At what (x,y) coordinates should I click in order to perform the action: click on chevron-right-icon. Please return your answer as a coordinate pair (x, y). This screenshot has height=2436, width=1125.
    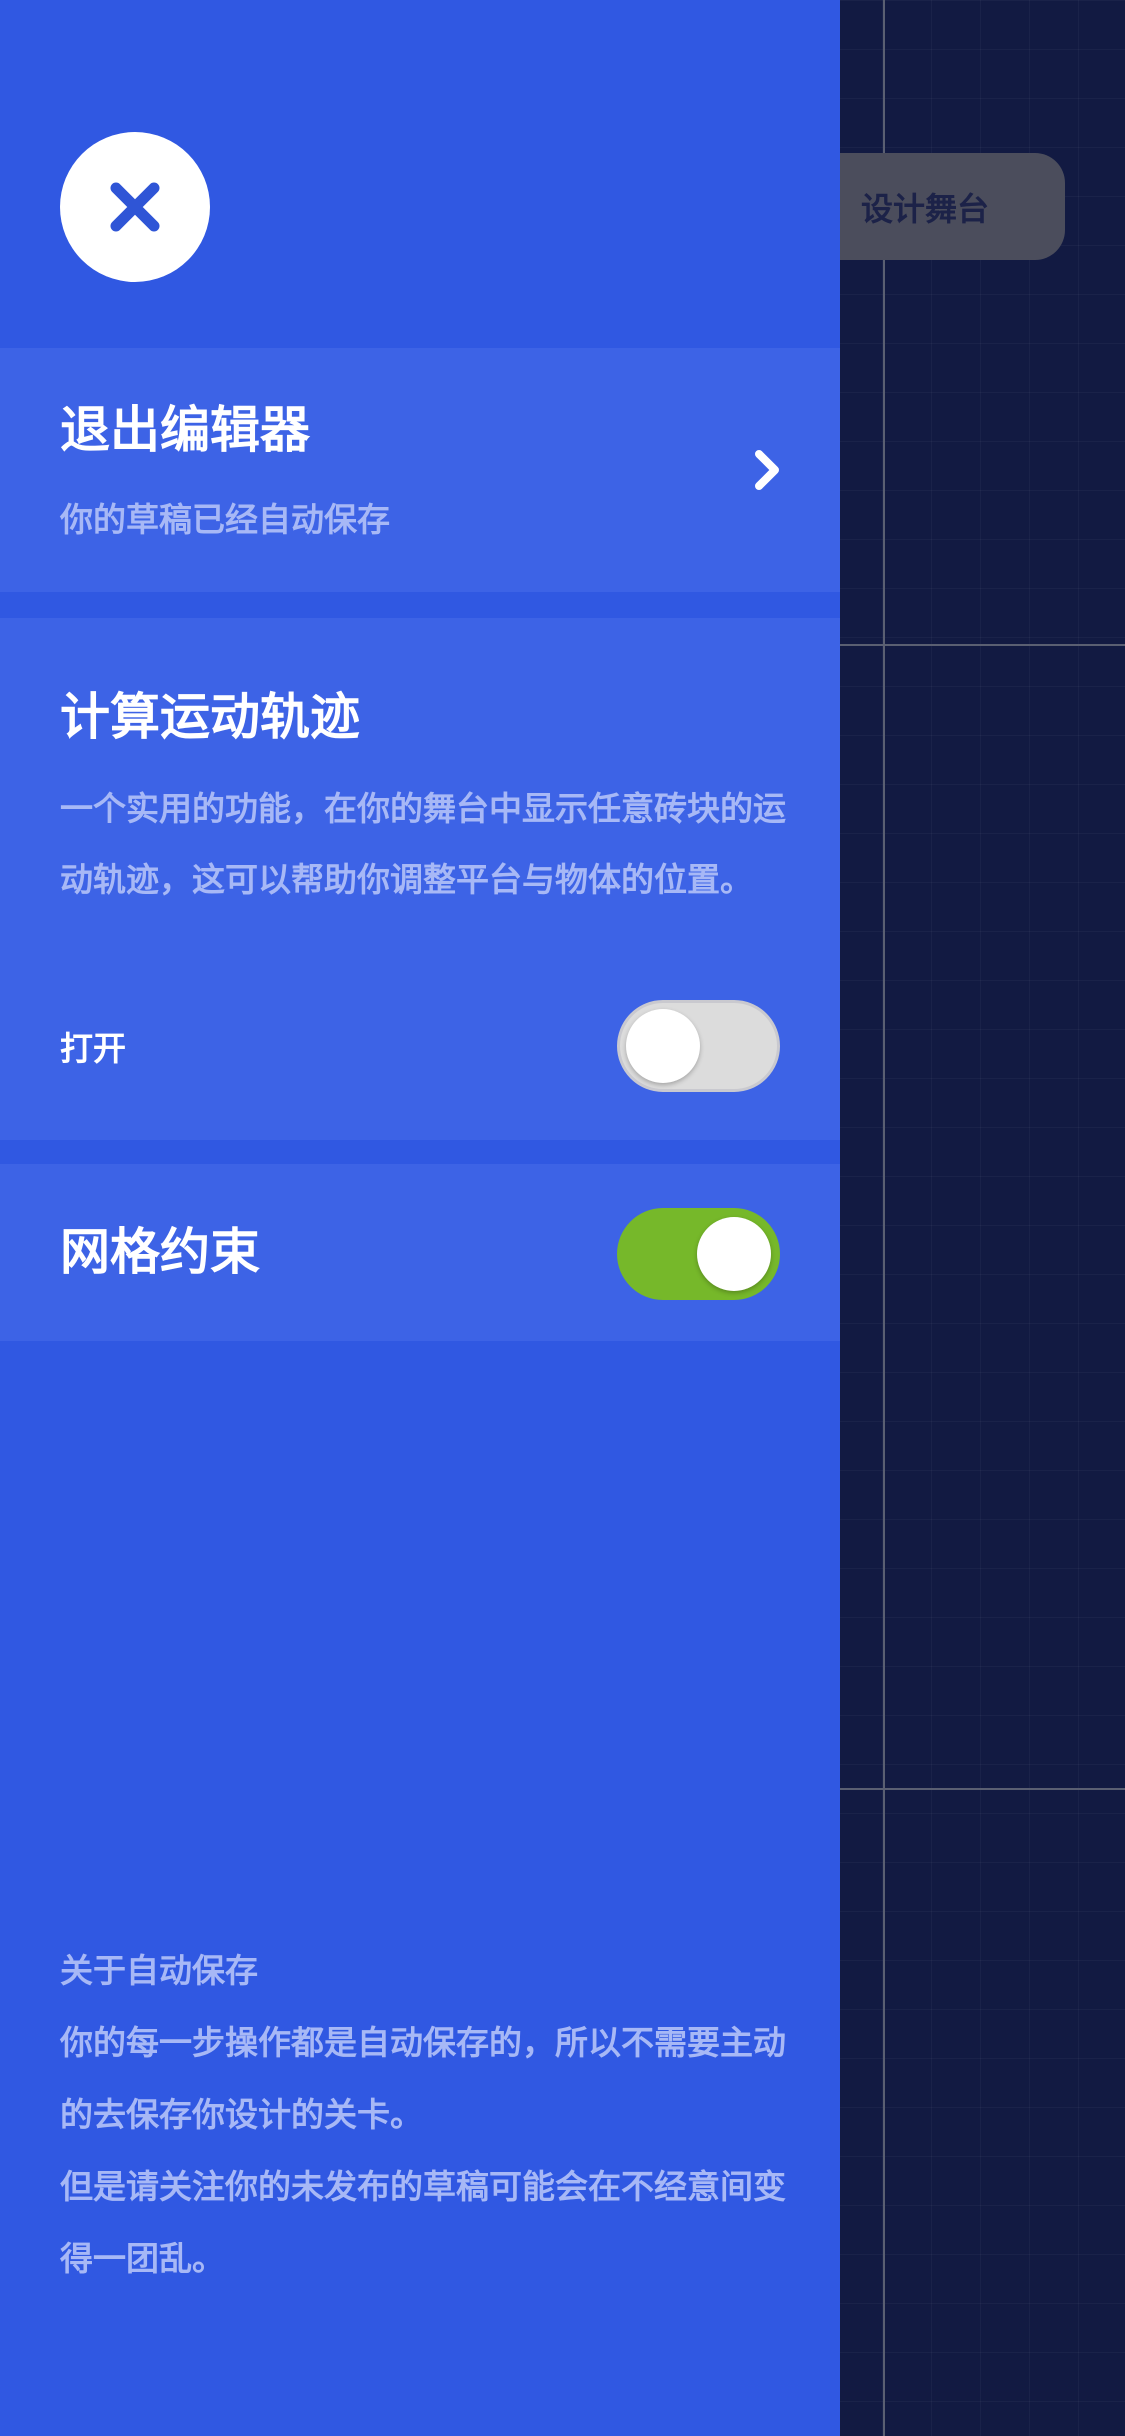
    Looking at the image, I should click on (767, 470).